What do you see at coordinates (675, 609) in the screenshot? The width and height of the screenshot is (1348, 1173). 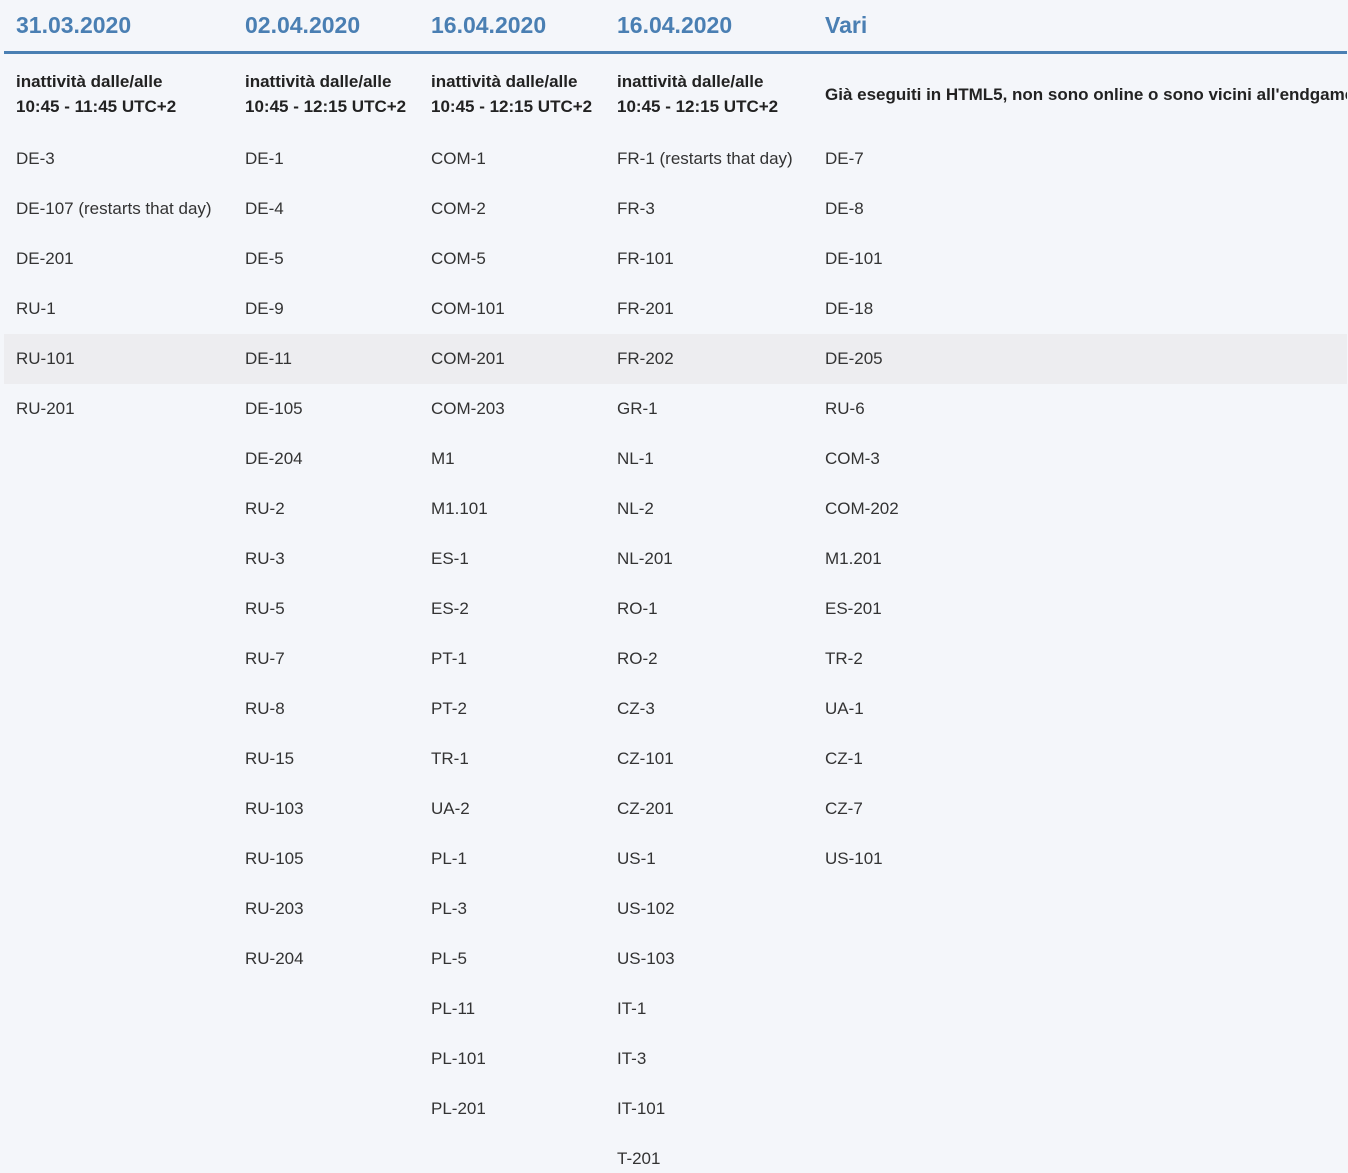 I see `table-row: RU-5 ES-2 RO-1 ES-201` at bounding box center [675, 609].